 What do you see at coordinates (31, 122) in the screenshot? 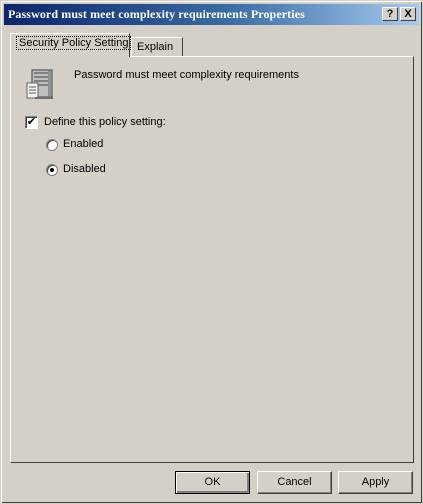
I see `define-policy-checkbox: ✔` at bounding box center [31, 122].